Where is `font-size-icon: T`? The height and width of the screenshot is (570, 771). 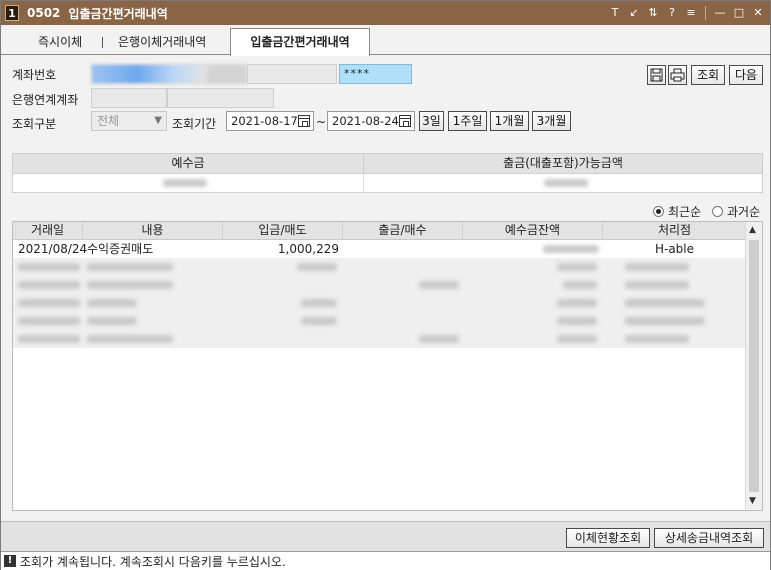
font-size-icon: T is located at coordinates (615, 13).